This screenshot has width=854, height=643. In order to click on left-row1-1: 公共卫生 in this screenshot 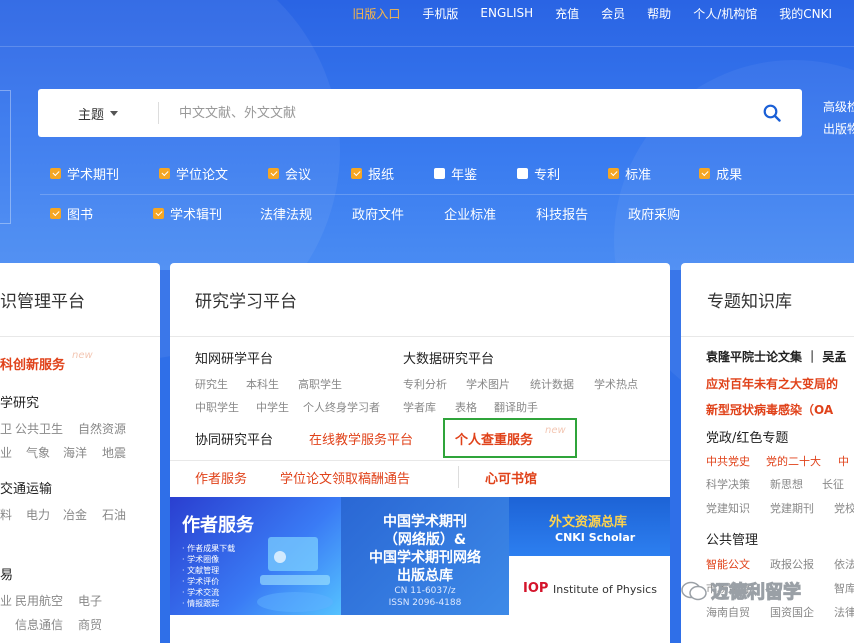, I will do `click(39, 428)`.